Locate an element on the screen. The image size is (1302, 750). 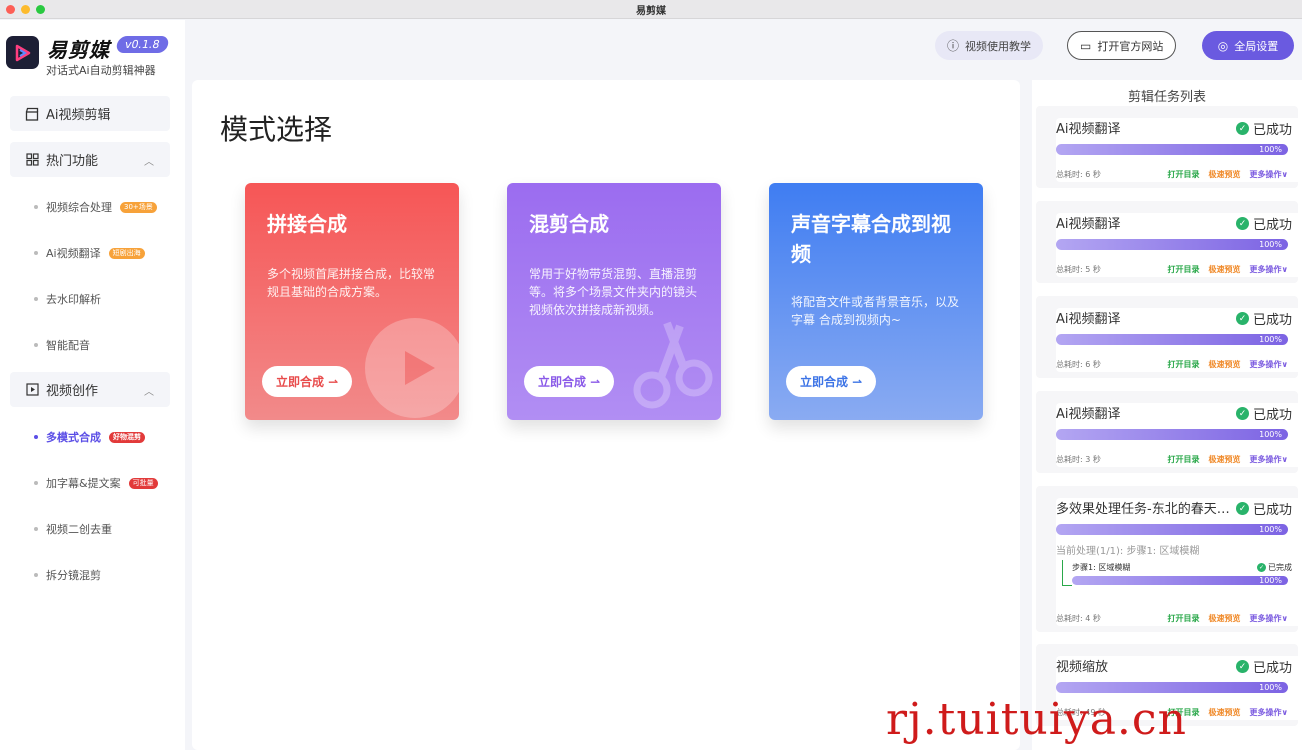
open-website-button: ▭ 打开官方网站 is located at coordinates (1122, 45).